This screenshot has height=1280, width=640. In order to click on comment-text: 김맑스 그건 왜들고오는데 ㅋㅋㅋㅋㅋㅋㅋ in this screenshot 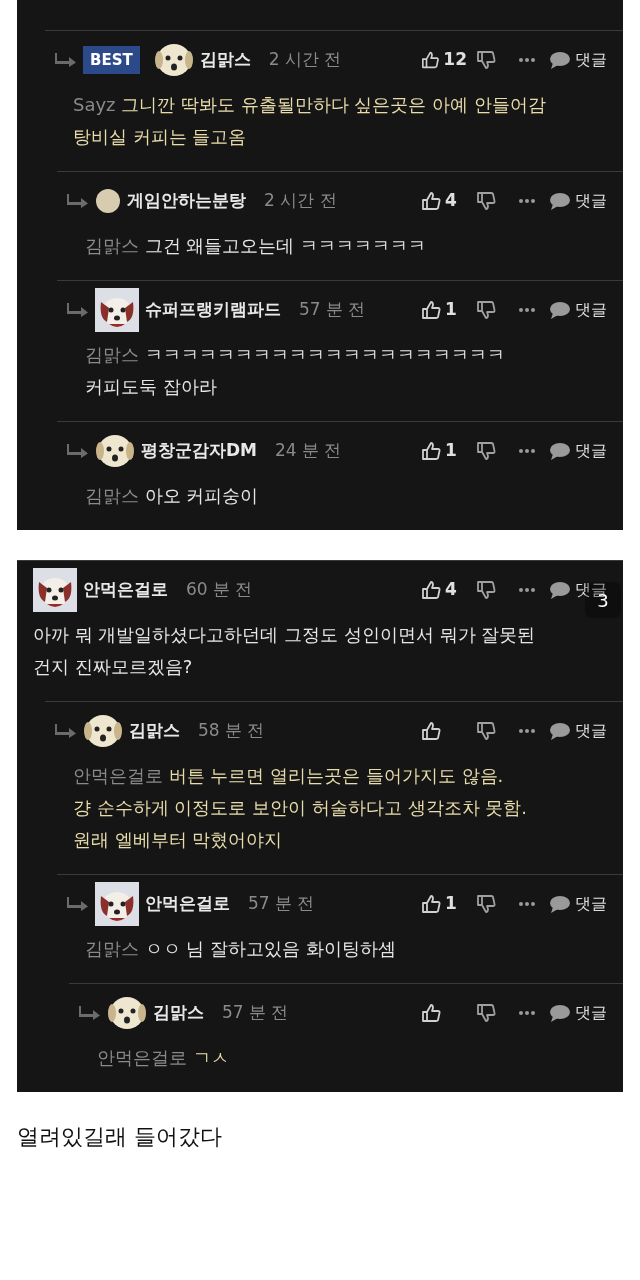, I will do `click(256, 246)`.